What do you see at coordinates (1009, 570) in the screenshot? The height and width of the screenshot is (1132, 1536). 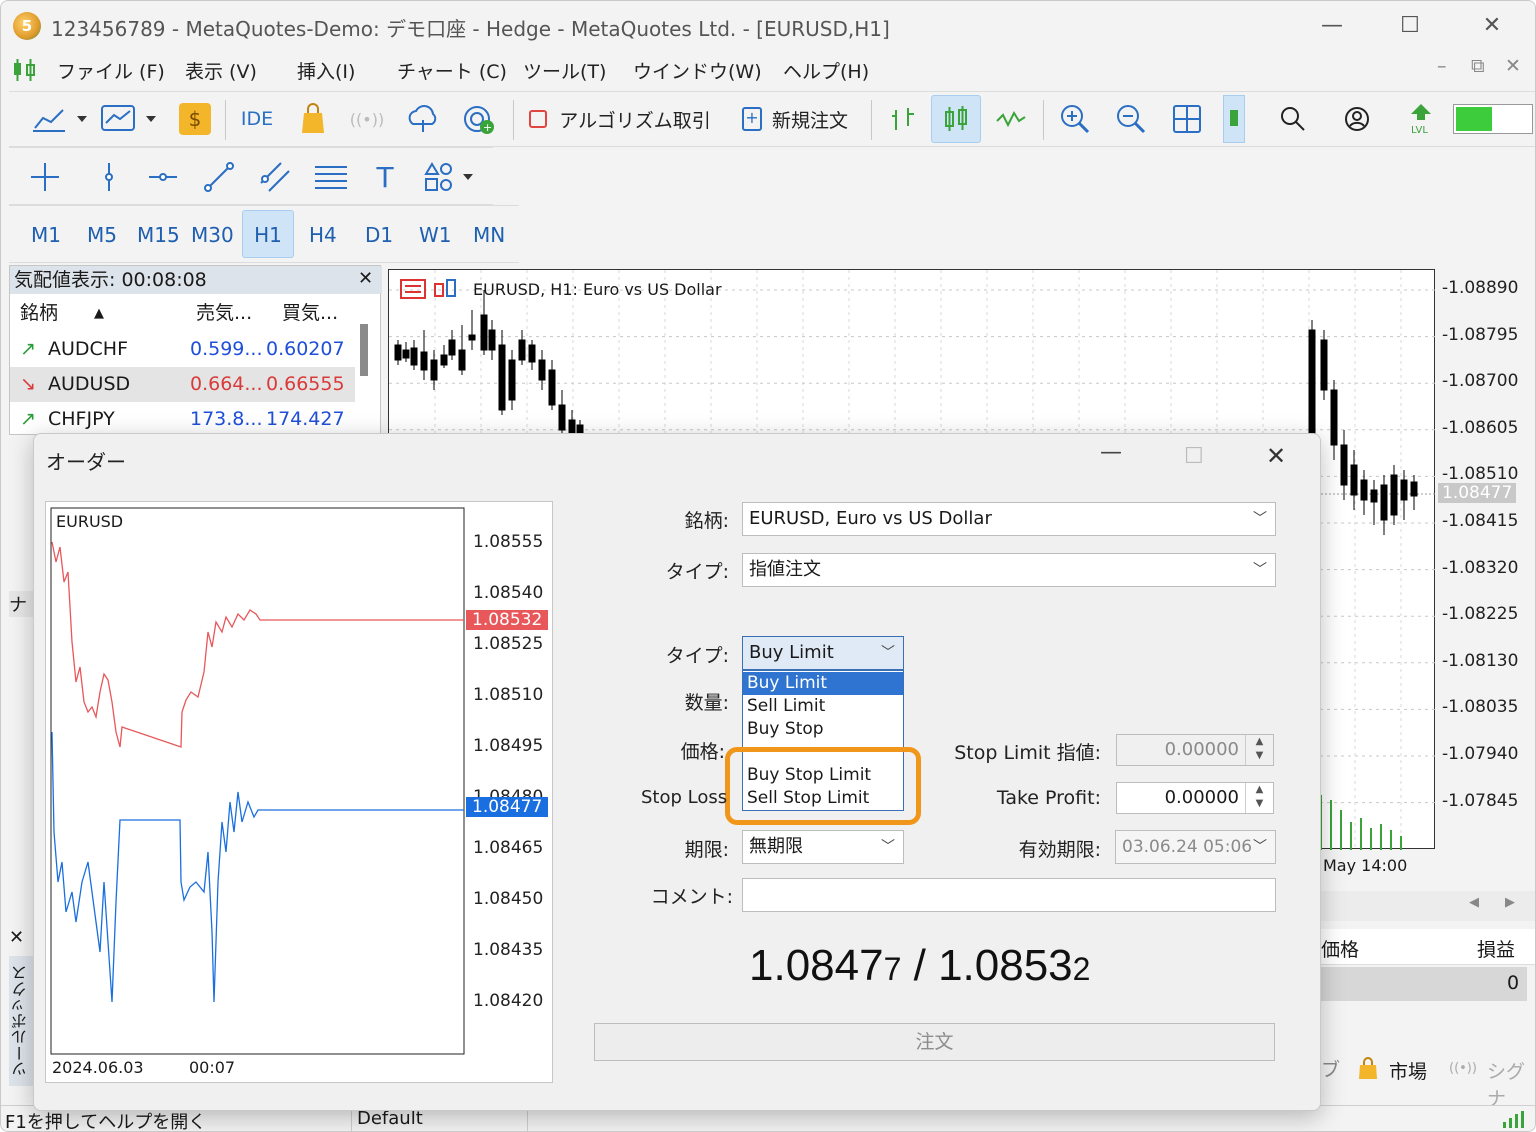 I see `type-select: 指値注文 ﹀` at bounding box center [1009, 570].